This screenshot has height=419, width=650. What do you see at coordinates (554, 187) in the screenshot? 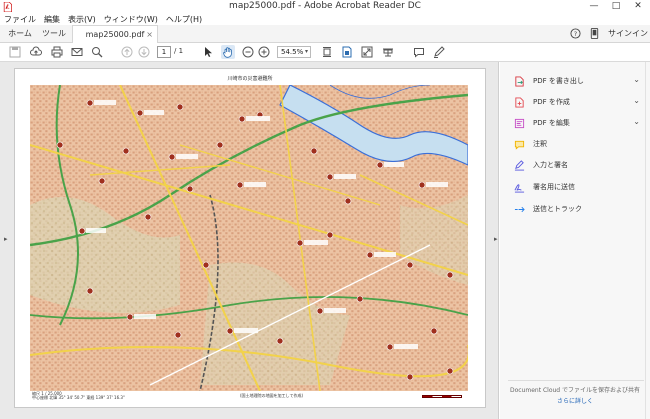
I see `panel-item-label: 署名用に送信` at bounding box center [554, 187].